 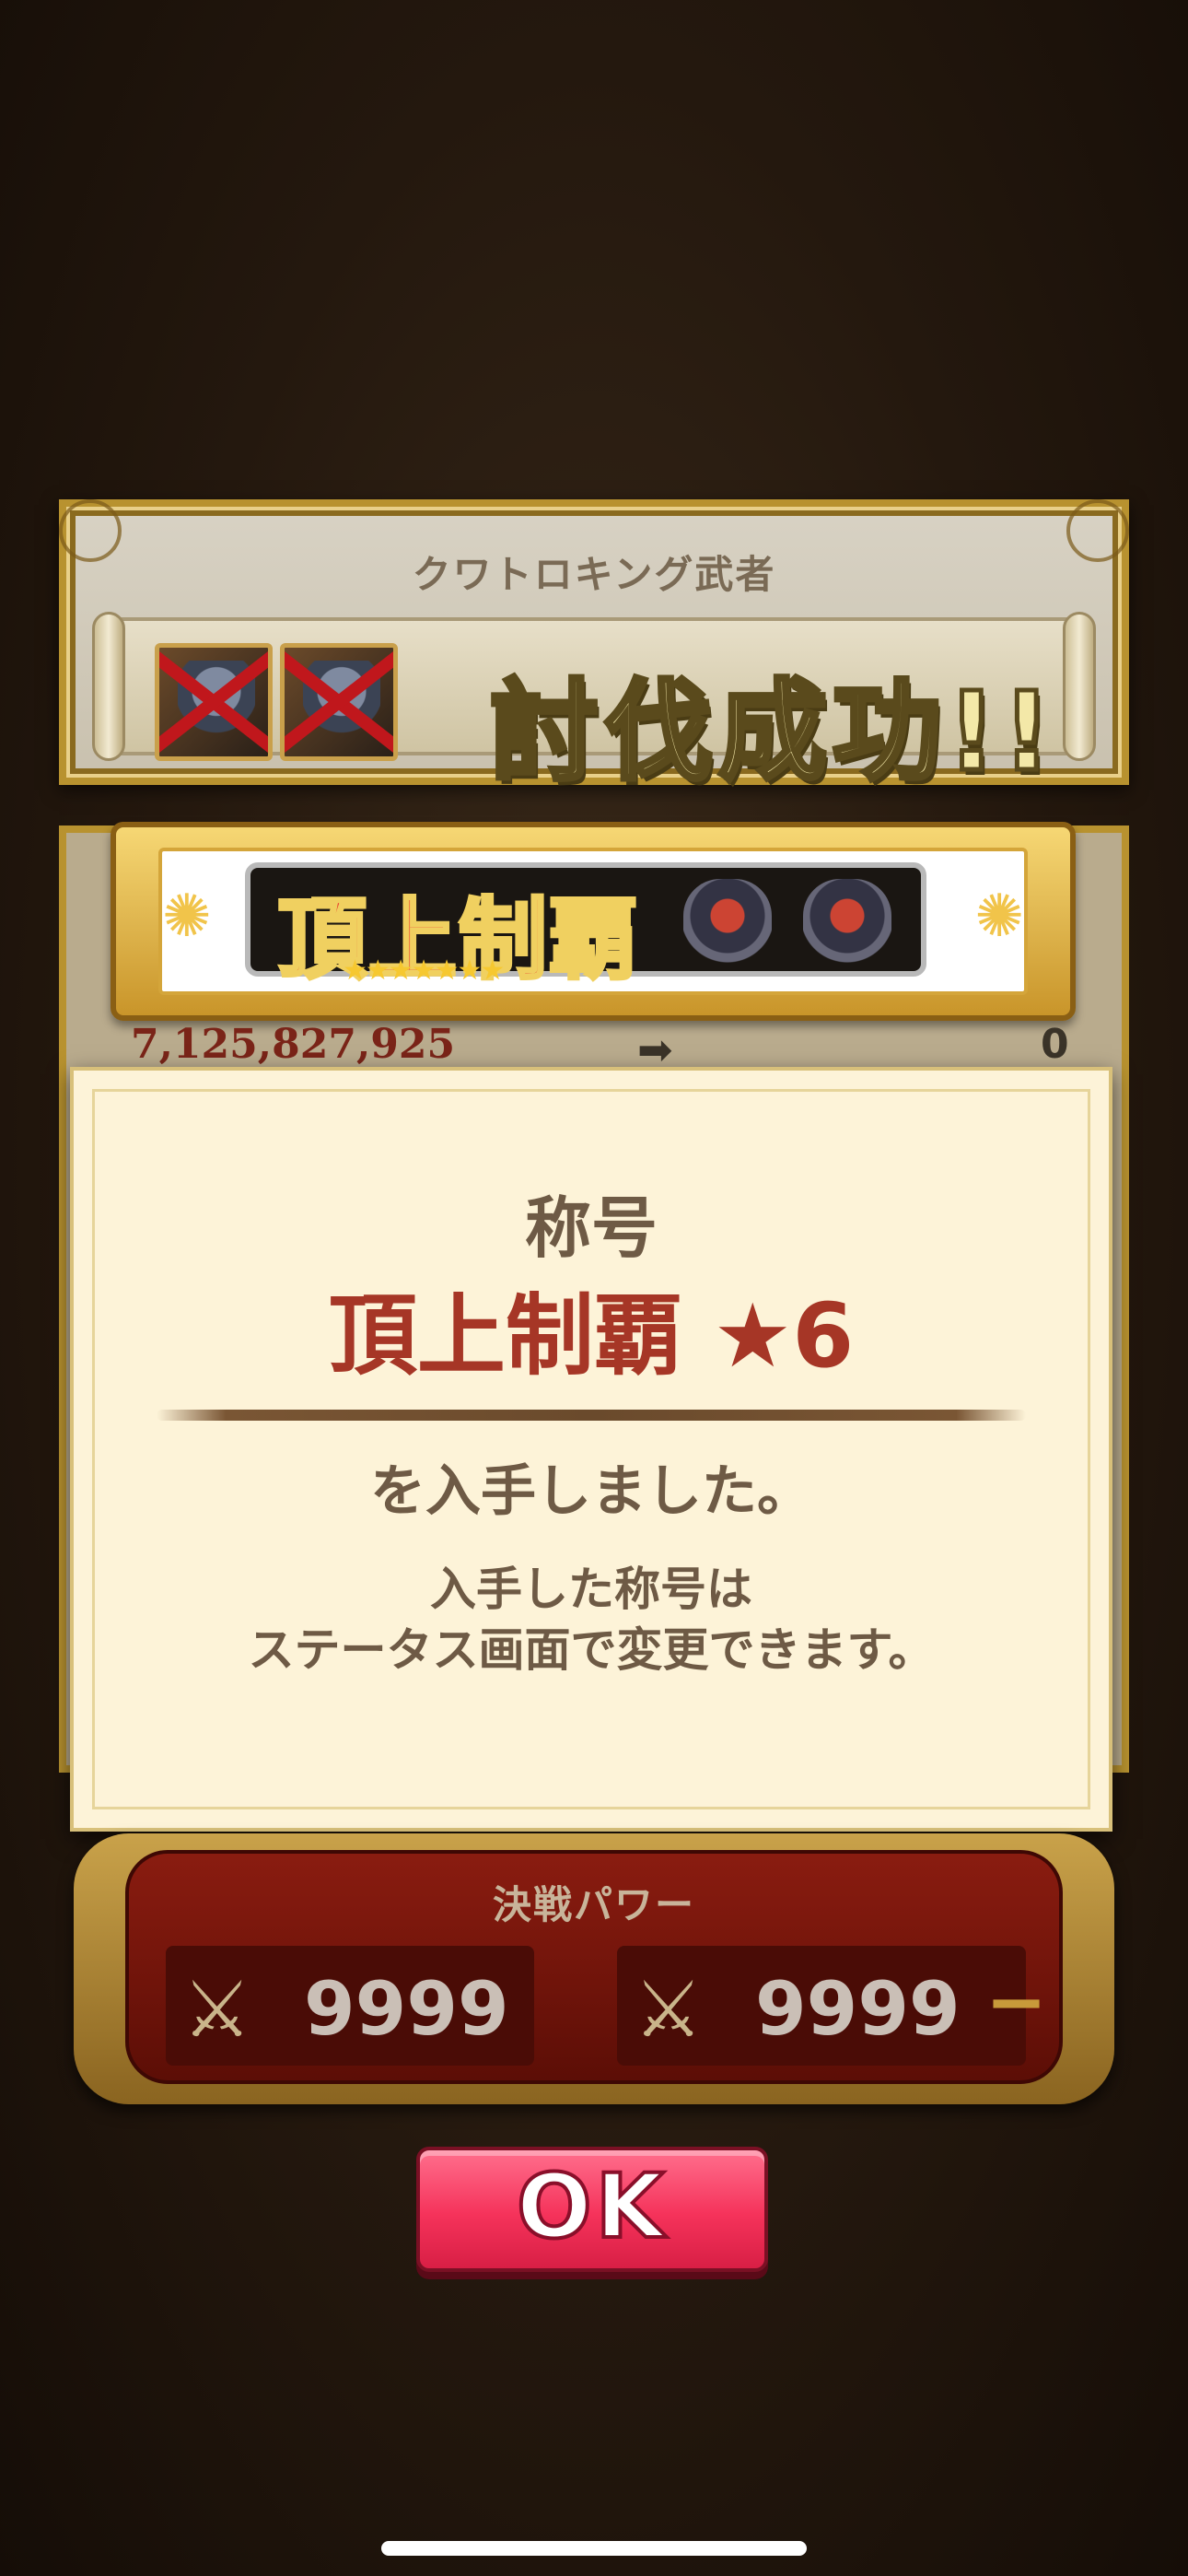 I want to click on battle-power-inner: 決戦パワー ⚔ 9999 ⚔ 9999 −, so click(x=594, y=1967).